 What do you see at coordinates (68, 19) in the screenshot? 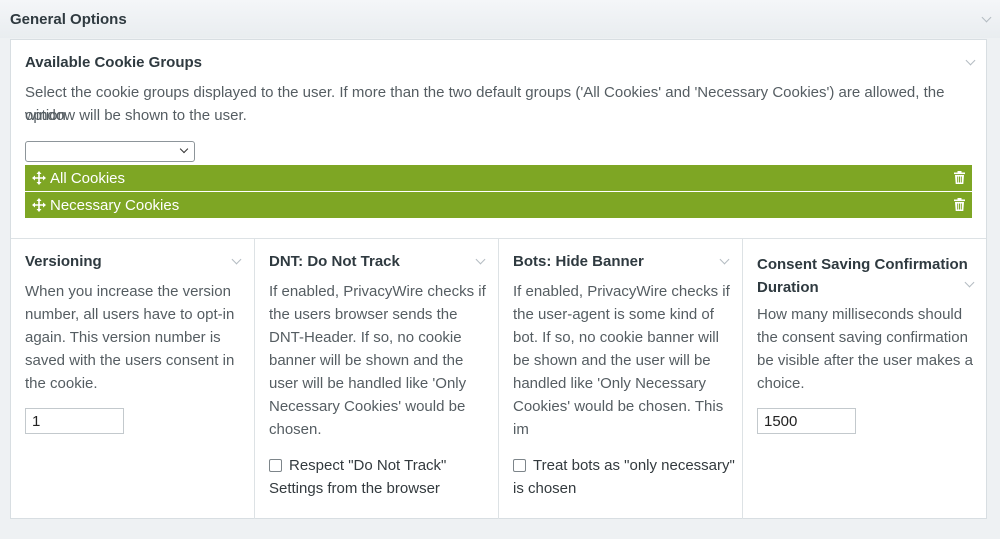
I see `section-title: General Options` at bounding box center [68, 19].